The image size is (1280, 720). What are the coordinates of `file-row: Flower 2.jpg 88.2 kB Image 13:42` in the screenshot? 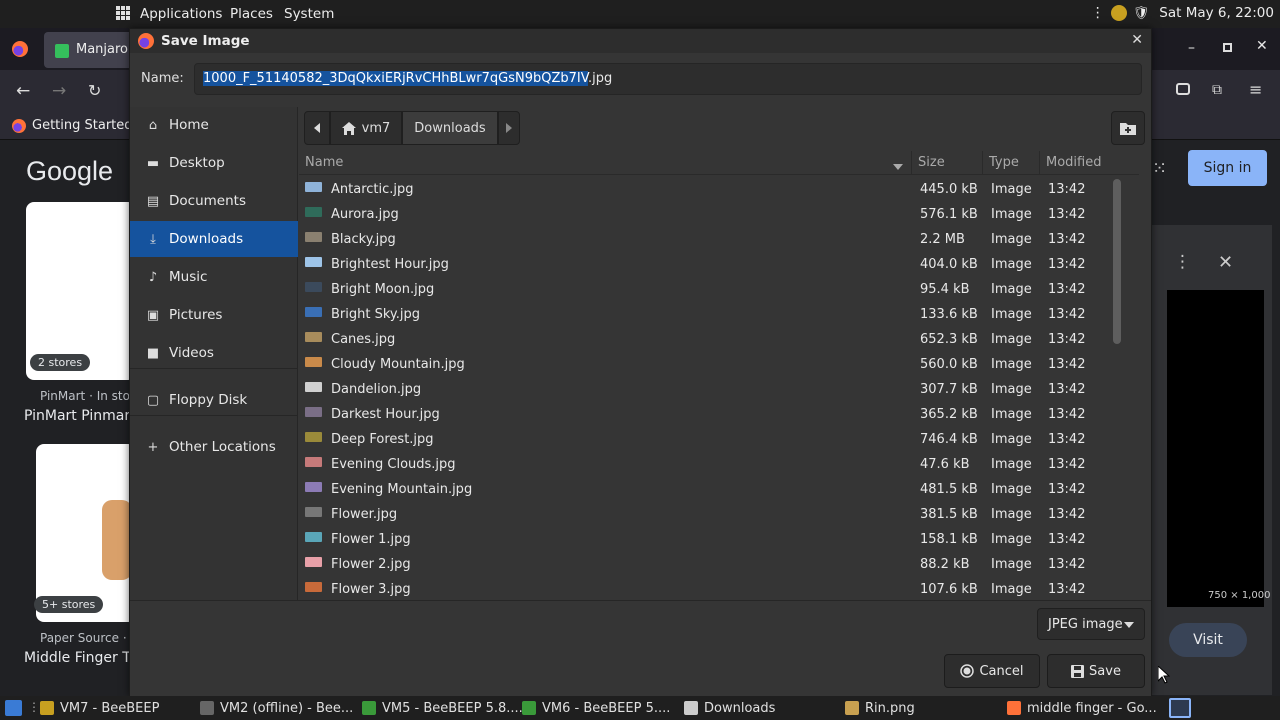 It's located at (719, 565).